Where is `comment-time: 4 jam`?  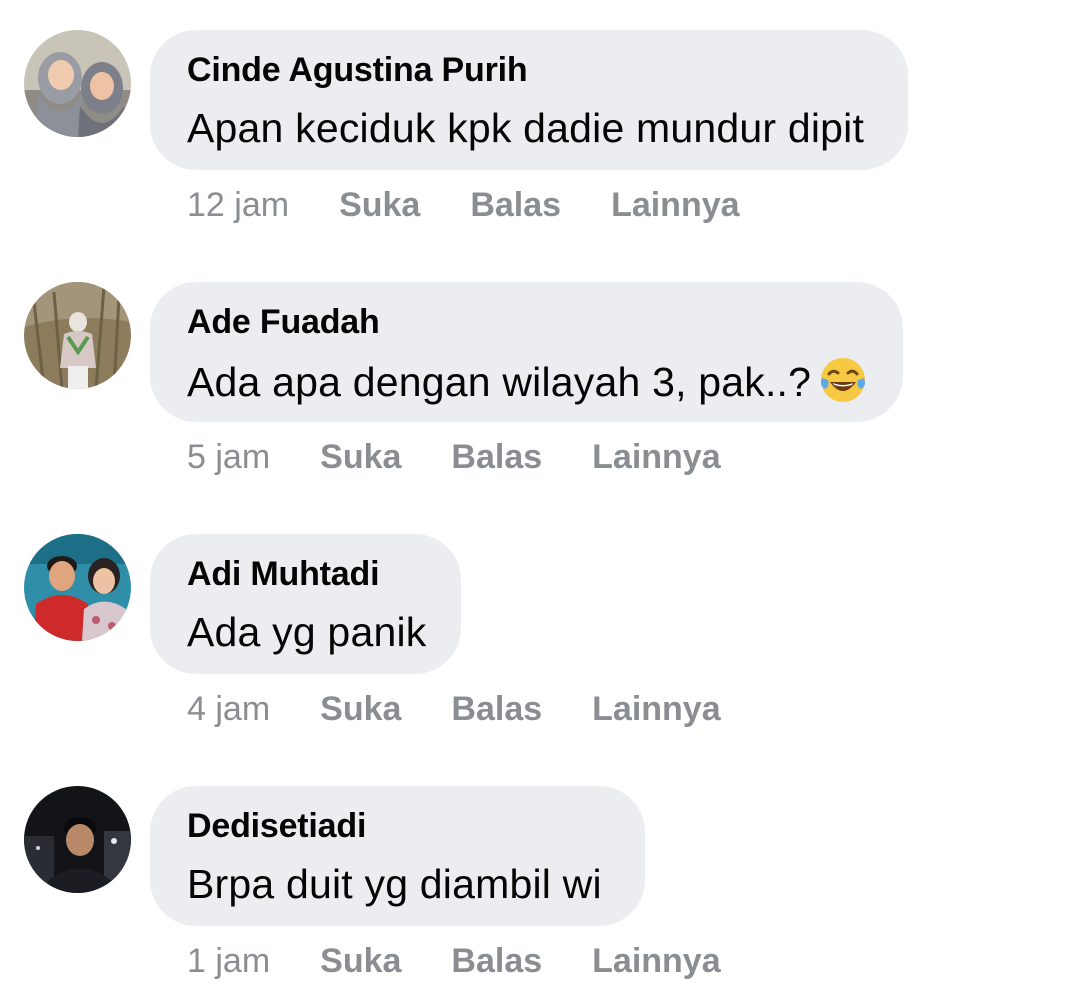
comment-time: 4 jam is located at coordinates (228, 709).